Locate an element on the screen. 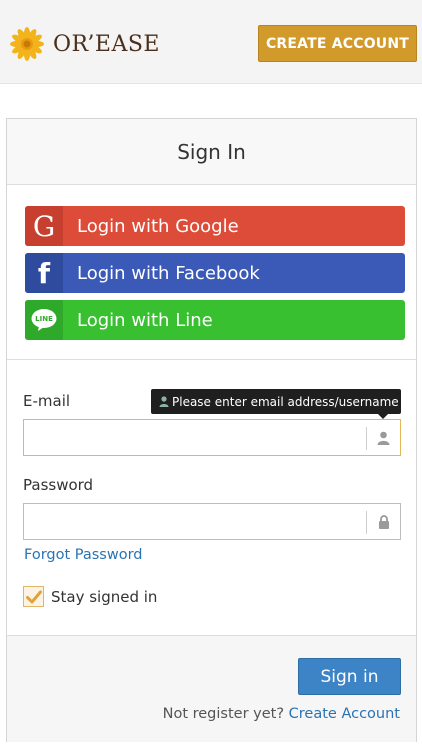 The height and width of the screenshot is (750, 422). facebook-icon: f is located at coordinates (44, 273).